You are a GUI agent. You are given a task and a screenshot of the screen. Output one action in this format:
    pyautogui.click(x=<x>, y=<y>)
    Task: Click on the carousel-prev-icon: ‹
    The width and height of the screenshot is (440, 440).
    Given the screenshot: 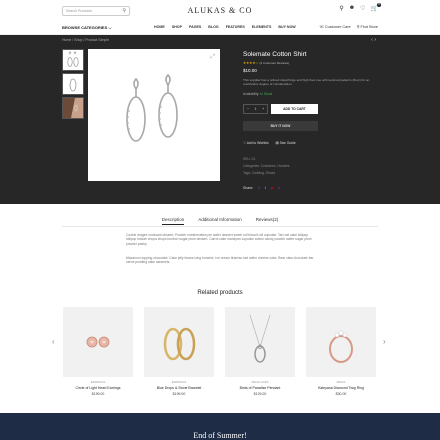 What is the action you would take?
    pyautogui.click(x=53, y=341)
    